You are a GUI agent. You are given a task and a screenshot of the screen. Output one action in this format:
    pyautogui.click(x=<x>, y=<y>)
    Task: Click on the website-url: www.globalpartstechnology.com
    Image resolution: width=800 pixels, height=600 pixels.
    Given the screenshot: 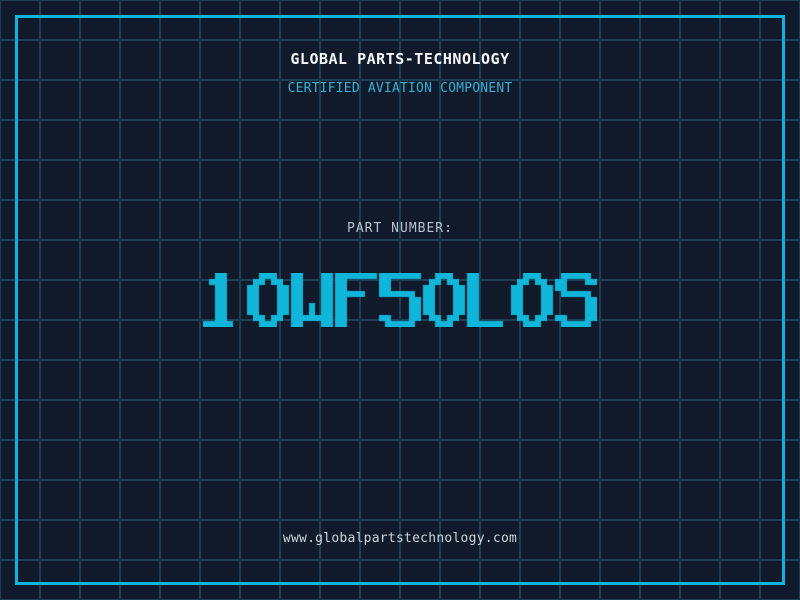 What is the action you would take?
    pyautogui.click(x=400, y=538)
    